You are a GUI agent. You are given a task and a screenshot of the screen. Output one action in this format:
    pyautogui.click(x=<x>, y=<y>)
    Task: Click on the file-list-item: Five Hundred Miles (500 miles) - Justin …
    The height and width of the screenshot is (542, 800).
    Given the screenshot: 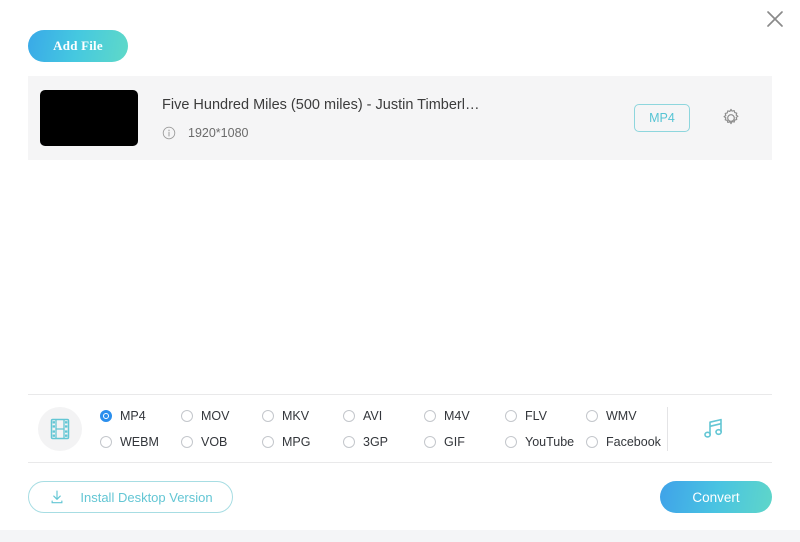 What is the action you would take?
    pyautogui.click(x=400, y=118)
    